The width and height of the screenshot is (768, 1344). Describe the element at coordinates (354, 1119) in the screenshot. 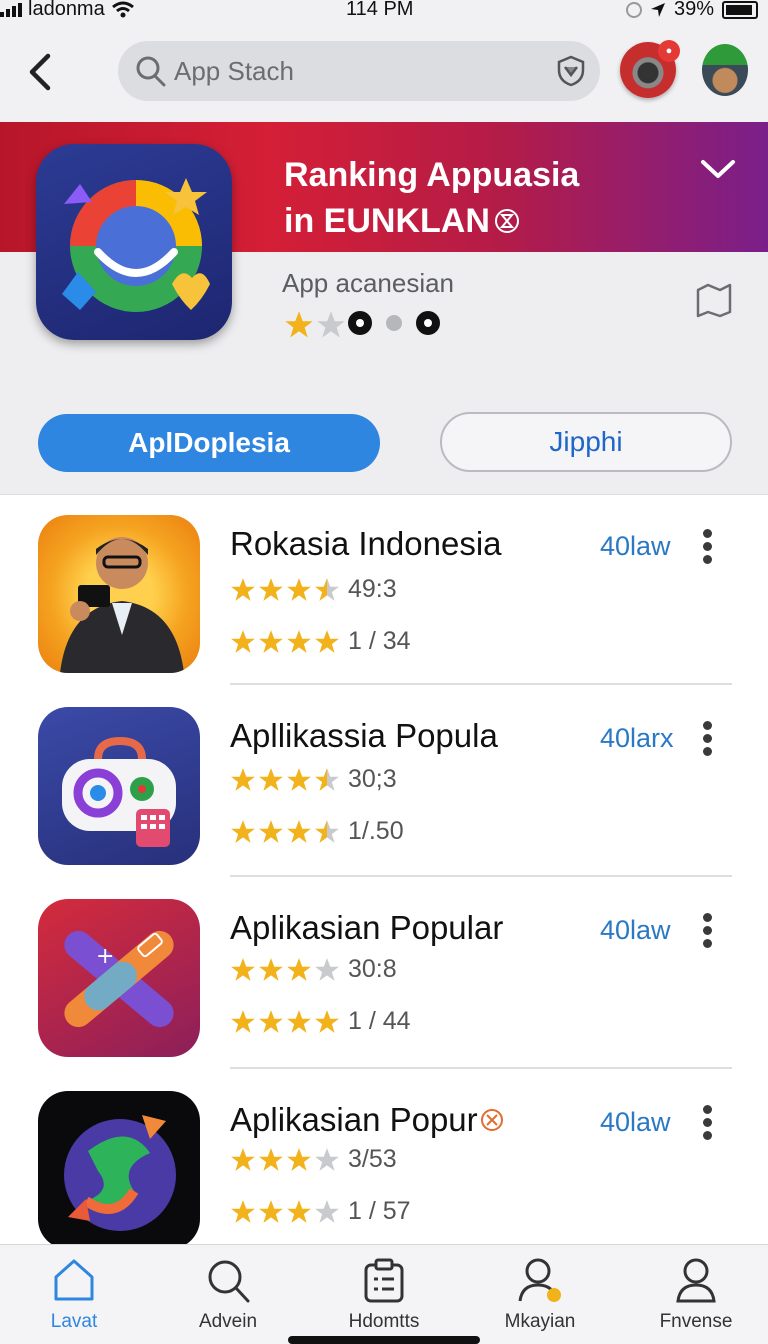

I see `app-name-text: Aplikasian Popur` at that location.